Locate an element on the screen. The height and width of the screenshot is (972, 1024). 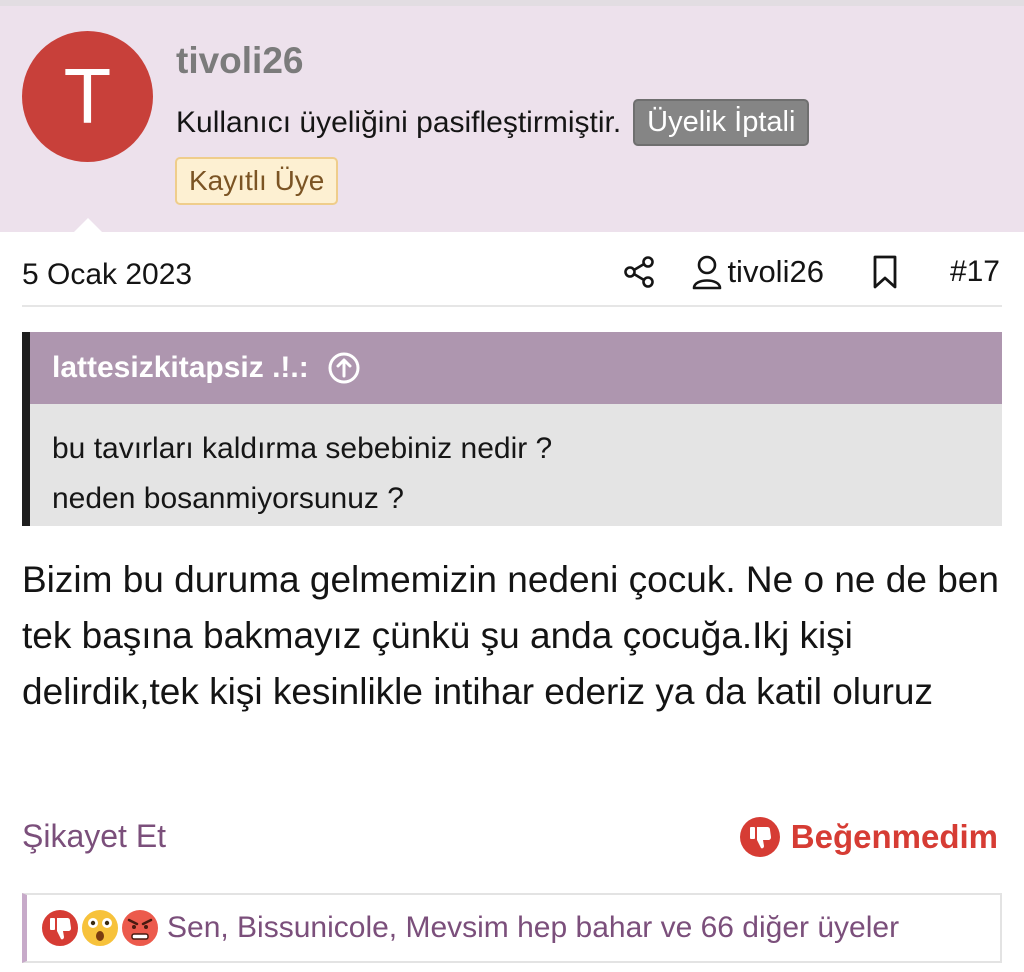
username: tivoli26 is located at coordinates (240, 61).